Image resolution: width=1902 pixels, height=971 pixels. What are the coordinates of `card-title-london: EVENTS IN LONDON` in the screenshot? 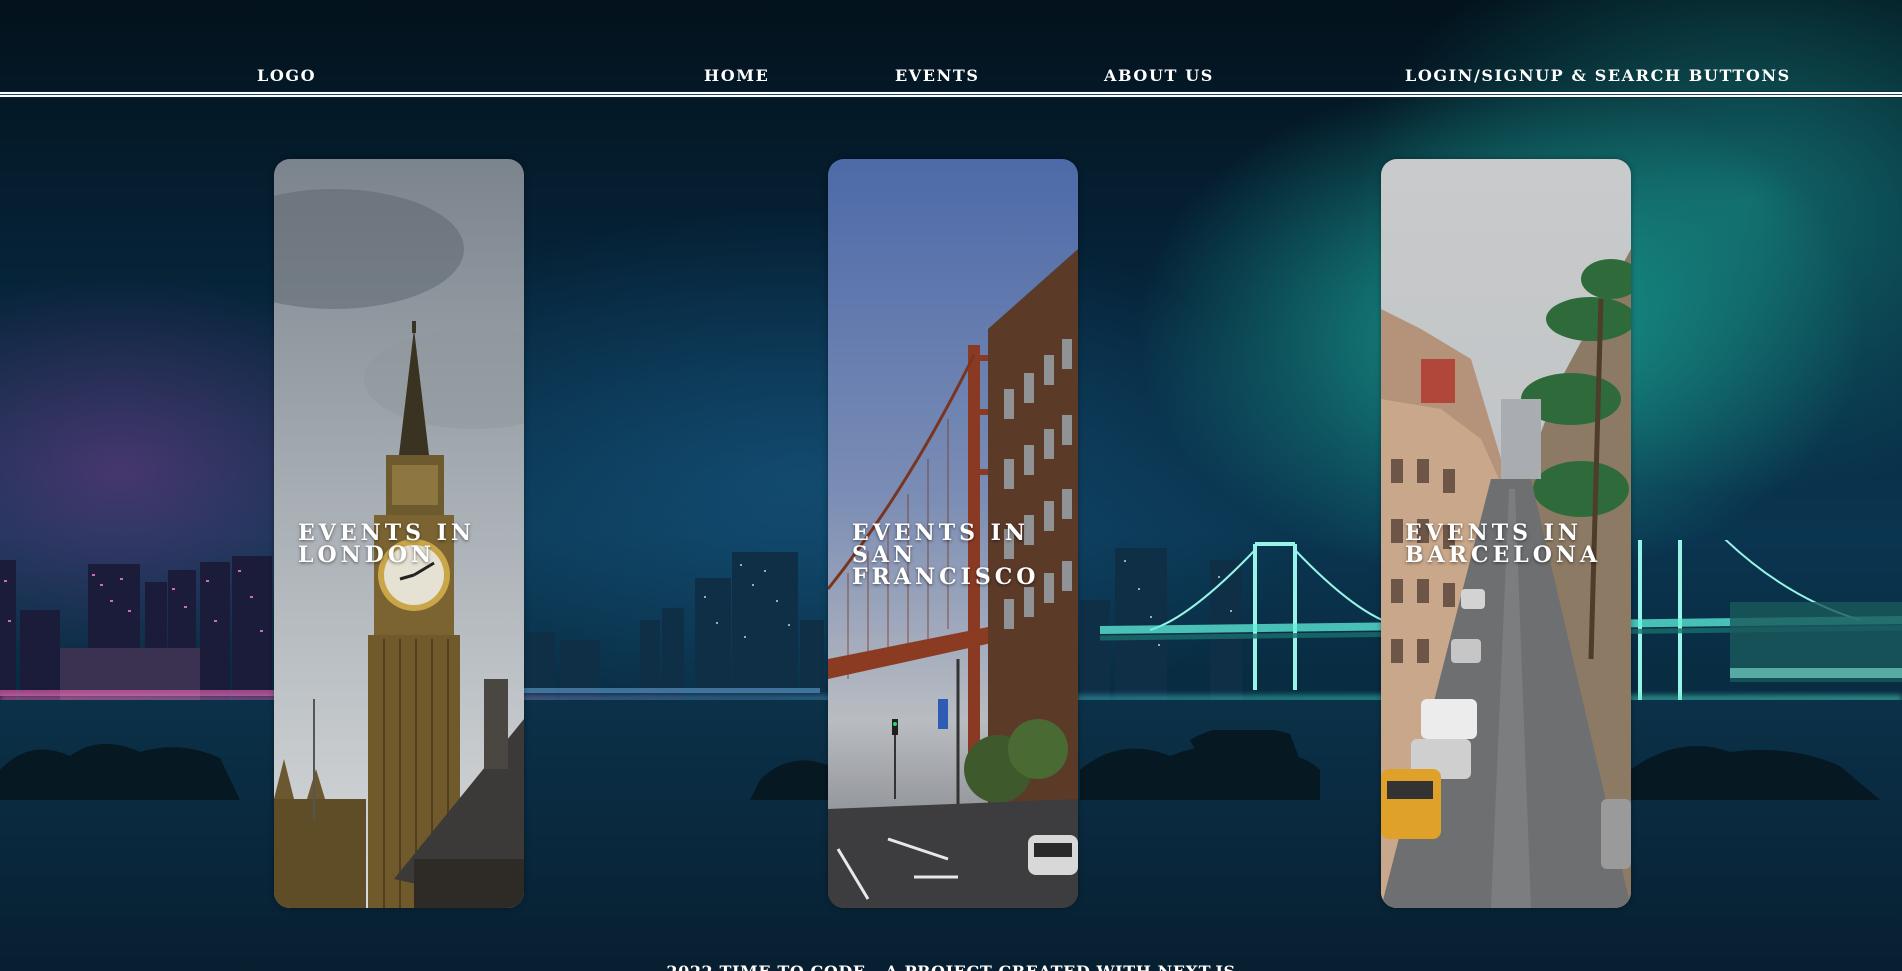 It's located at (387, 544).